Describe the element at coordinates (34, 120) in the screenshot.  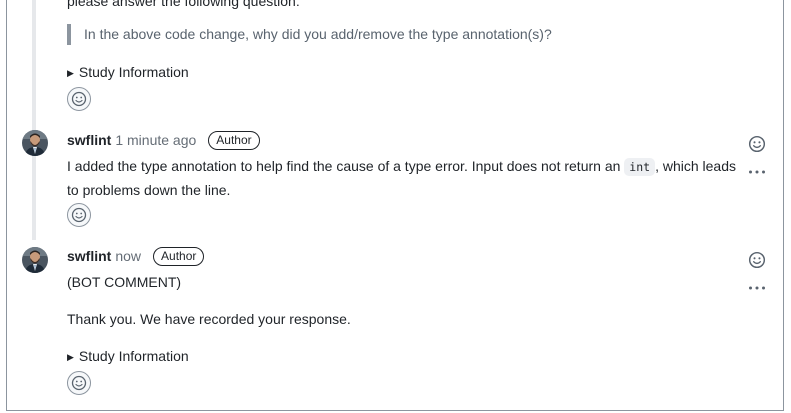
I see `timeline-line` at that location.